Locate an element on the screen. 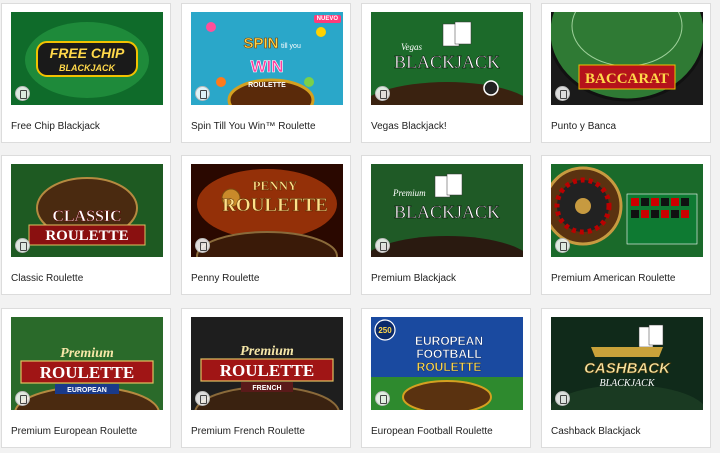 The image size is (720, 453). game-card-premium-blackjack: Premium BLACKJACK Premium Blackjack is located at coordinates (446, 225).